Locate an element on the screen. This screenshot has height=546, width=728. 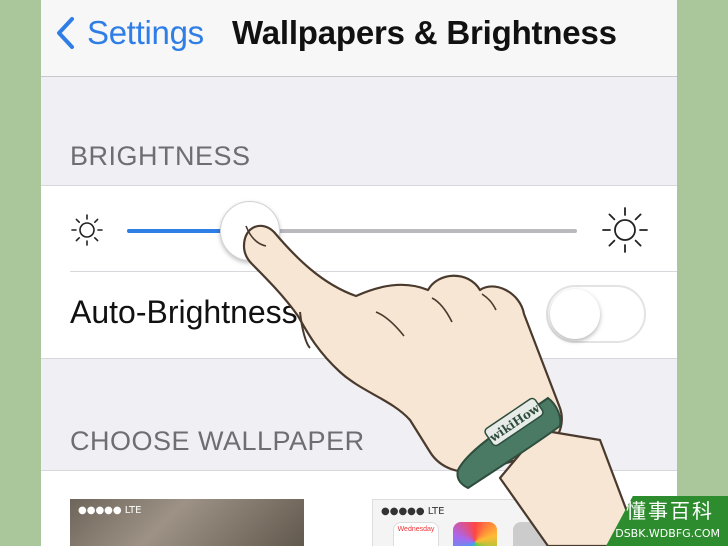
watermark-brand: 懂事百科 is located at coordinates (670, 511).